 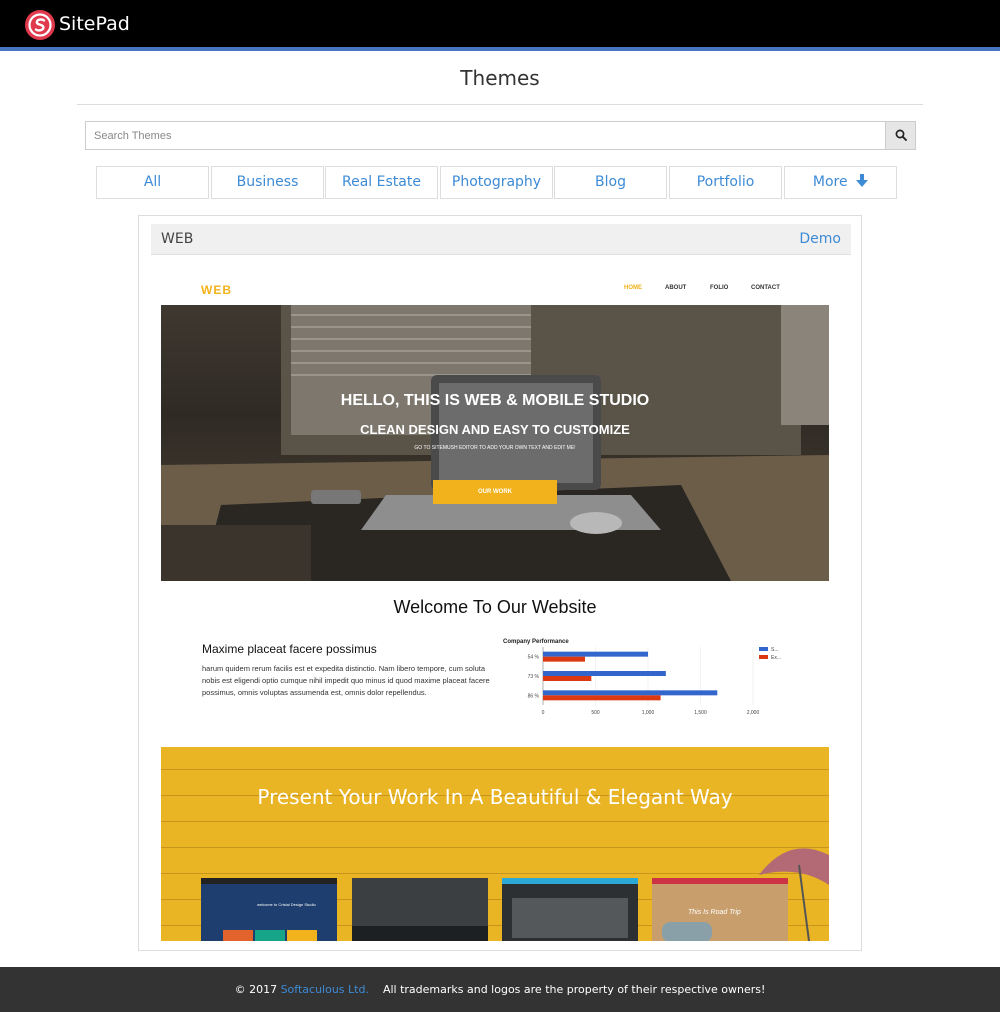 I want to click on chart-title: Company Performance, so click(x=536, y=642).